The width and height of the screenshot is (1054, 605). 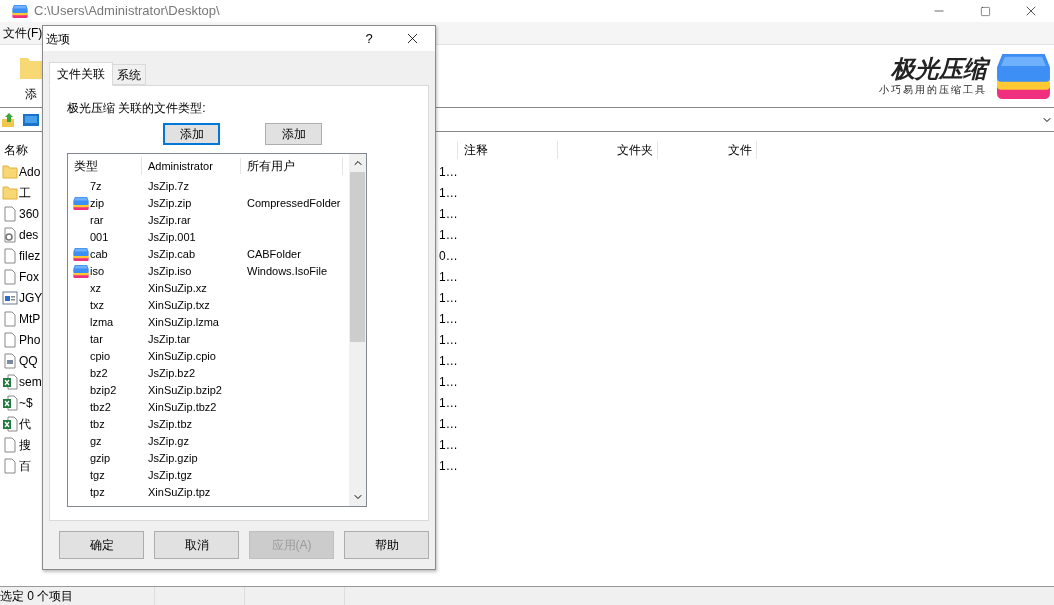 What do you see at coordinates (129, 74) in the screenshot?
I see `tab: 系统` at bounding box center [129, 74].